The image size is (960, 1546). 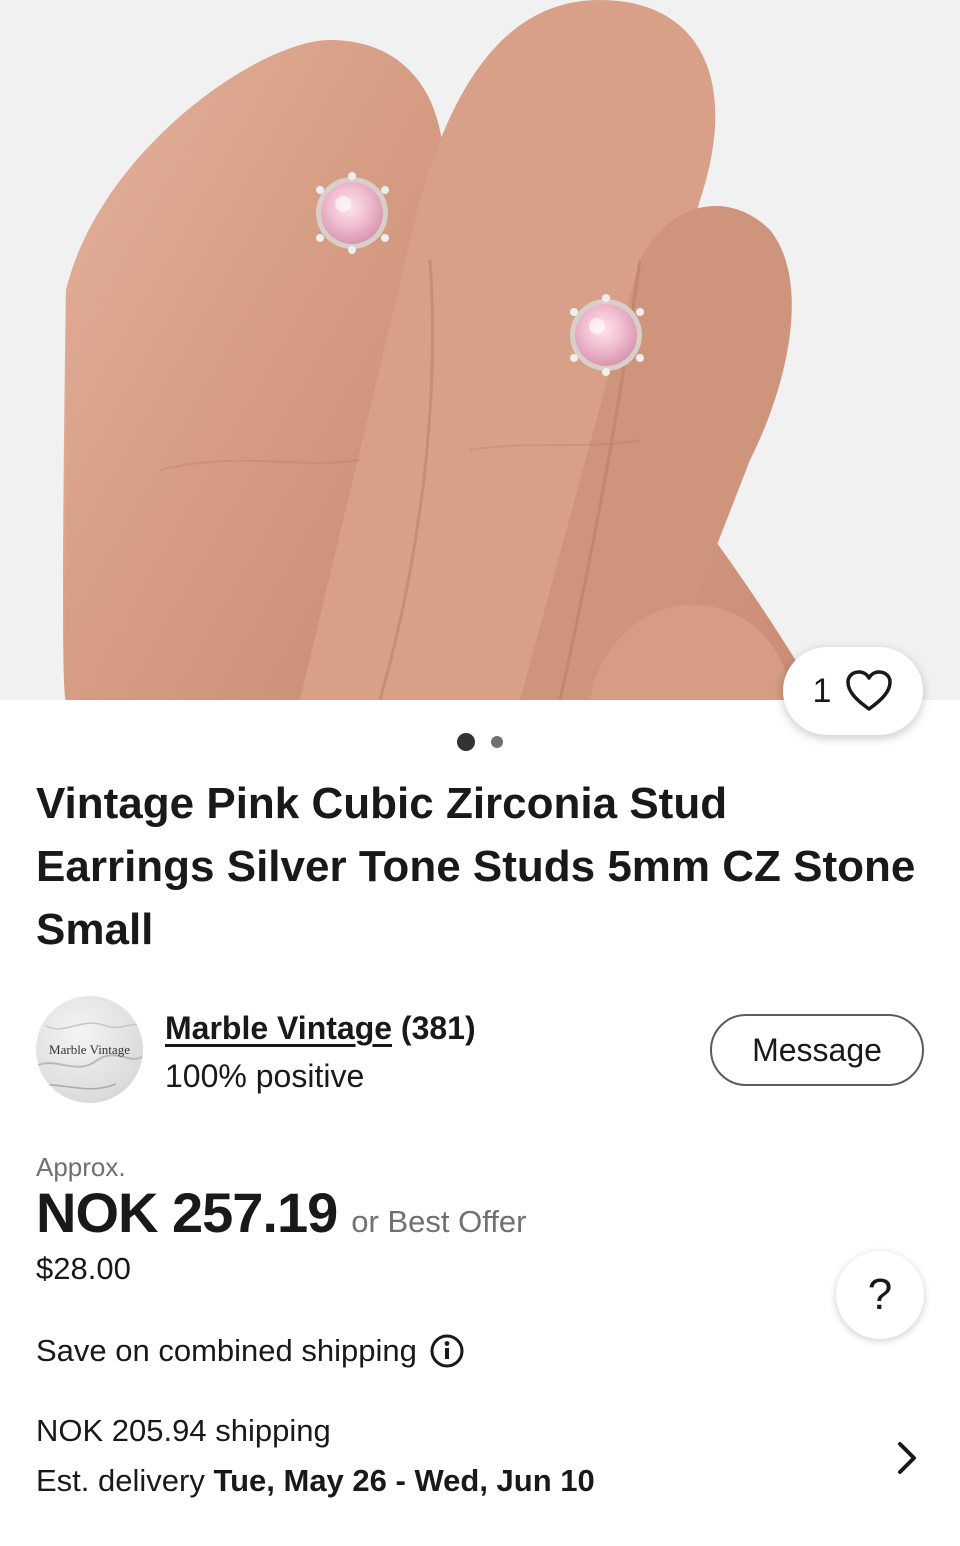 I want to click on approx-label: Approx., so click(x=81, y=1167).